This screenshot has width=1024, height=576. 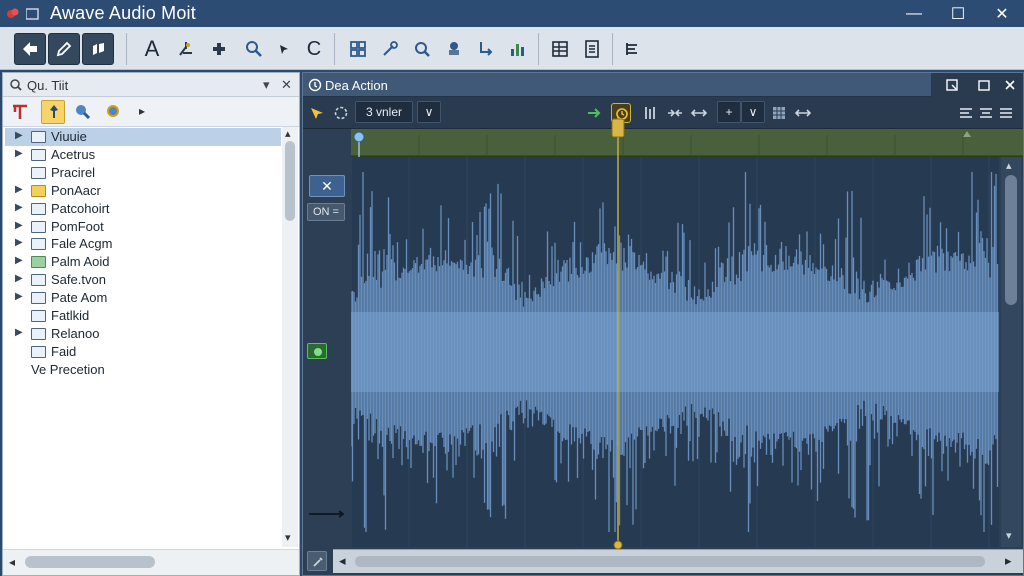 I want to click on tree-item: ▶ Relanoo, so click(x=143, y=334).